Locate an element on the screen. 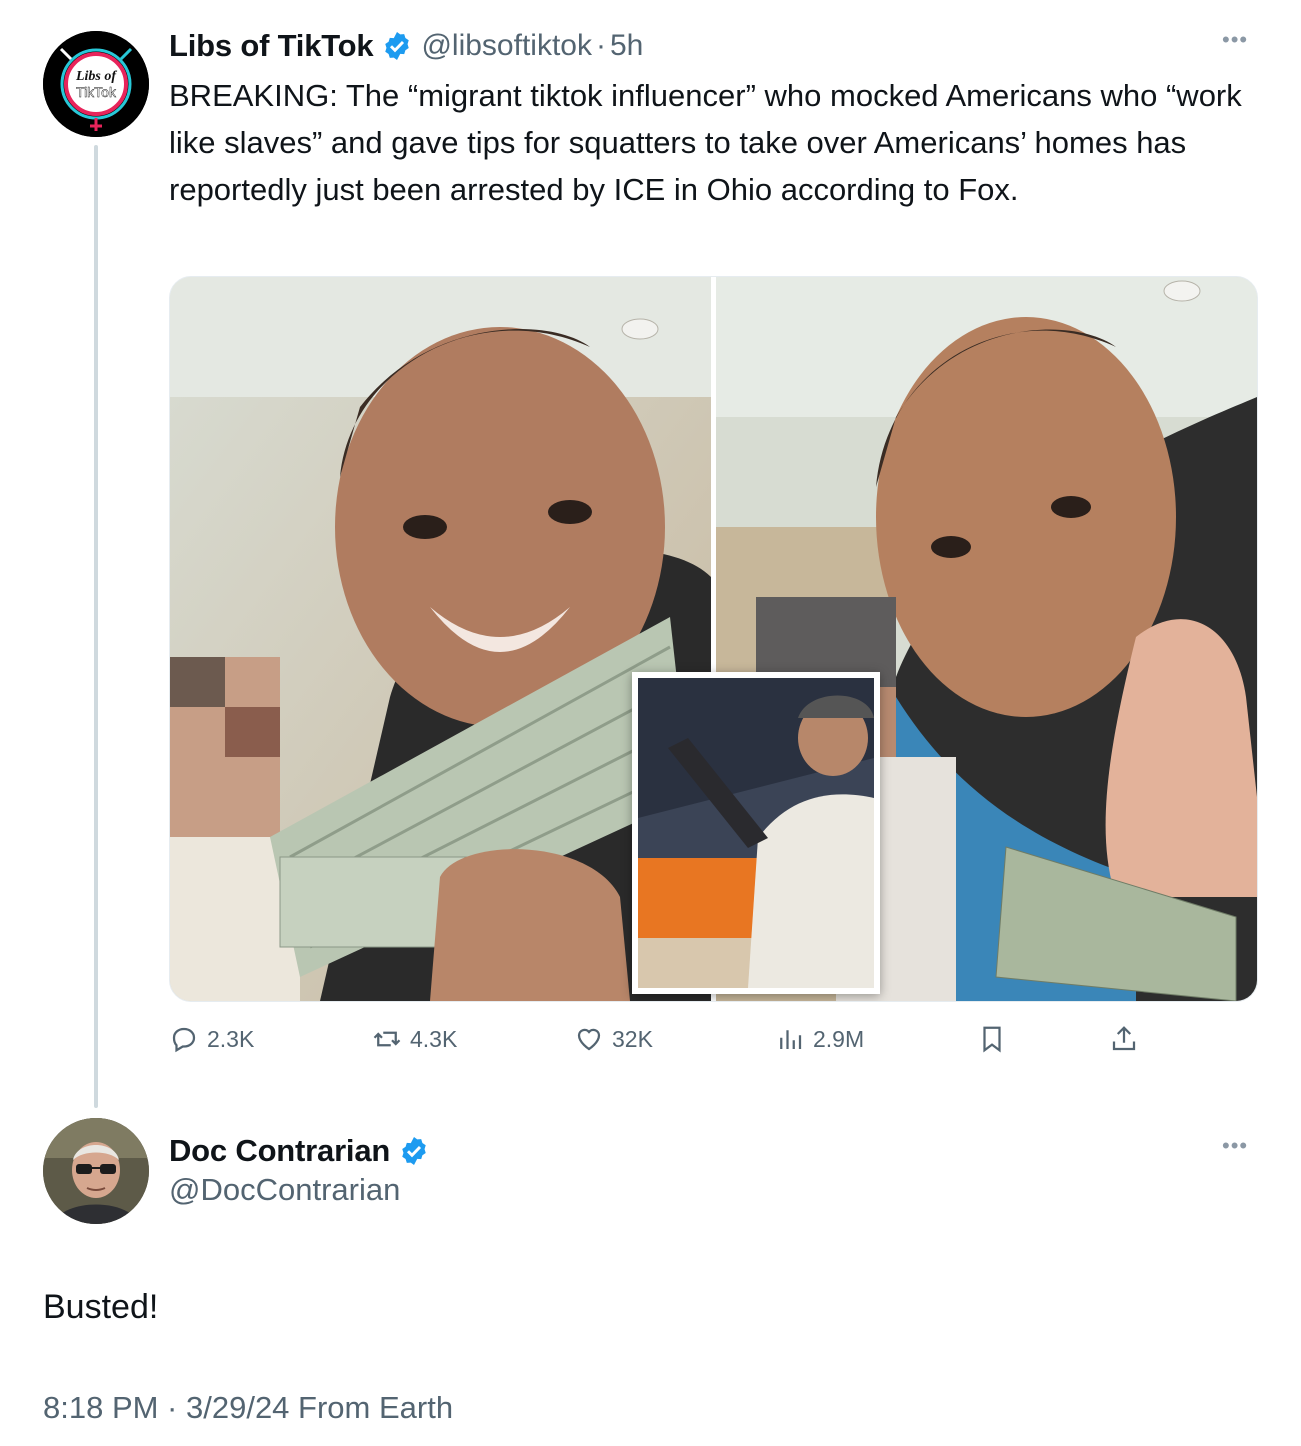 The height and width of the screenshot is (1446, 1301). views-chart-icon is located at coordinates (791, 1039).